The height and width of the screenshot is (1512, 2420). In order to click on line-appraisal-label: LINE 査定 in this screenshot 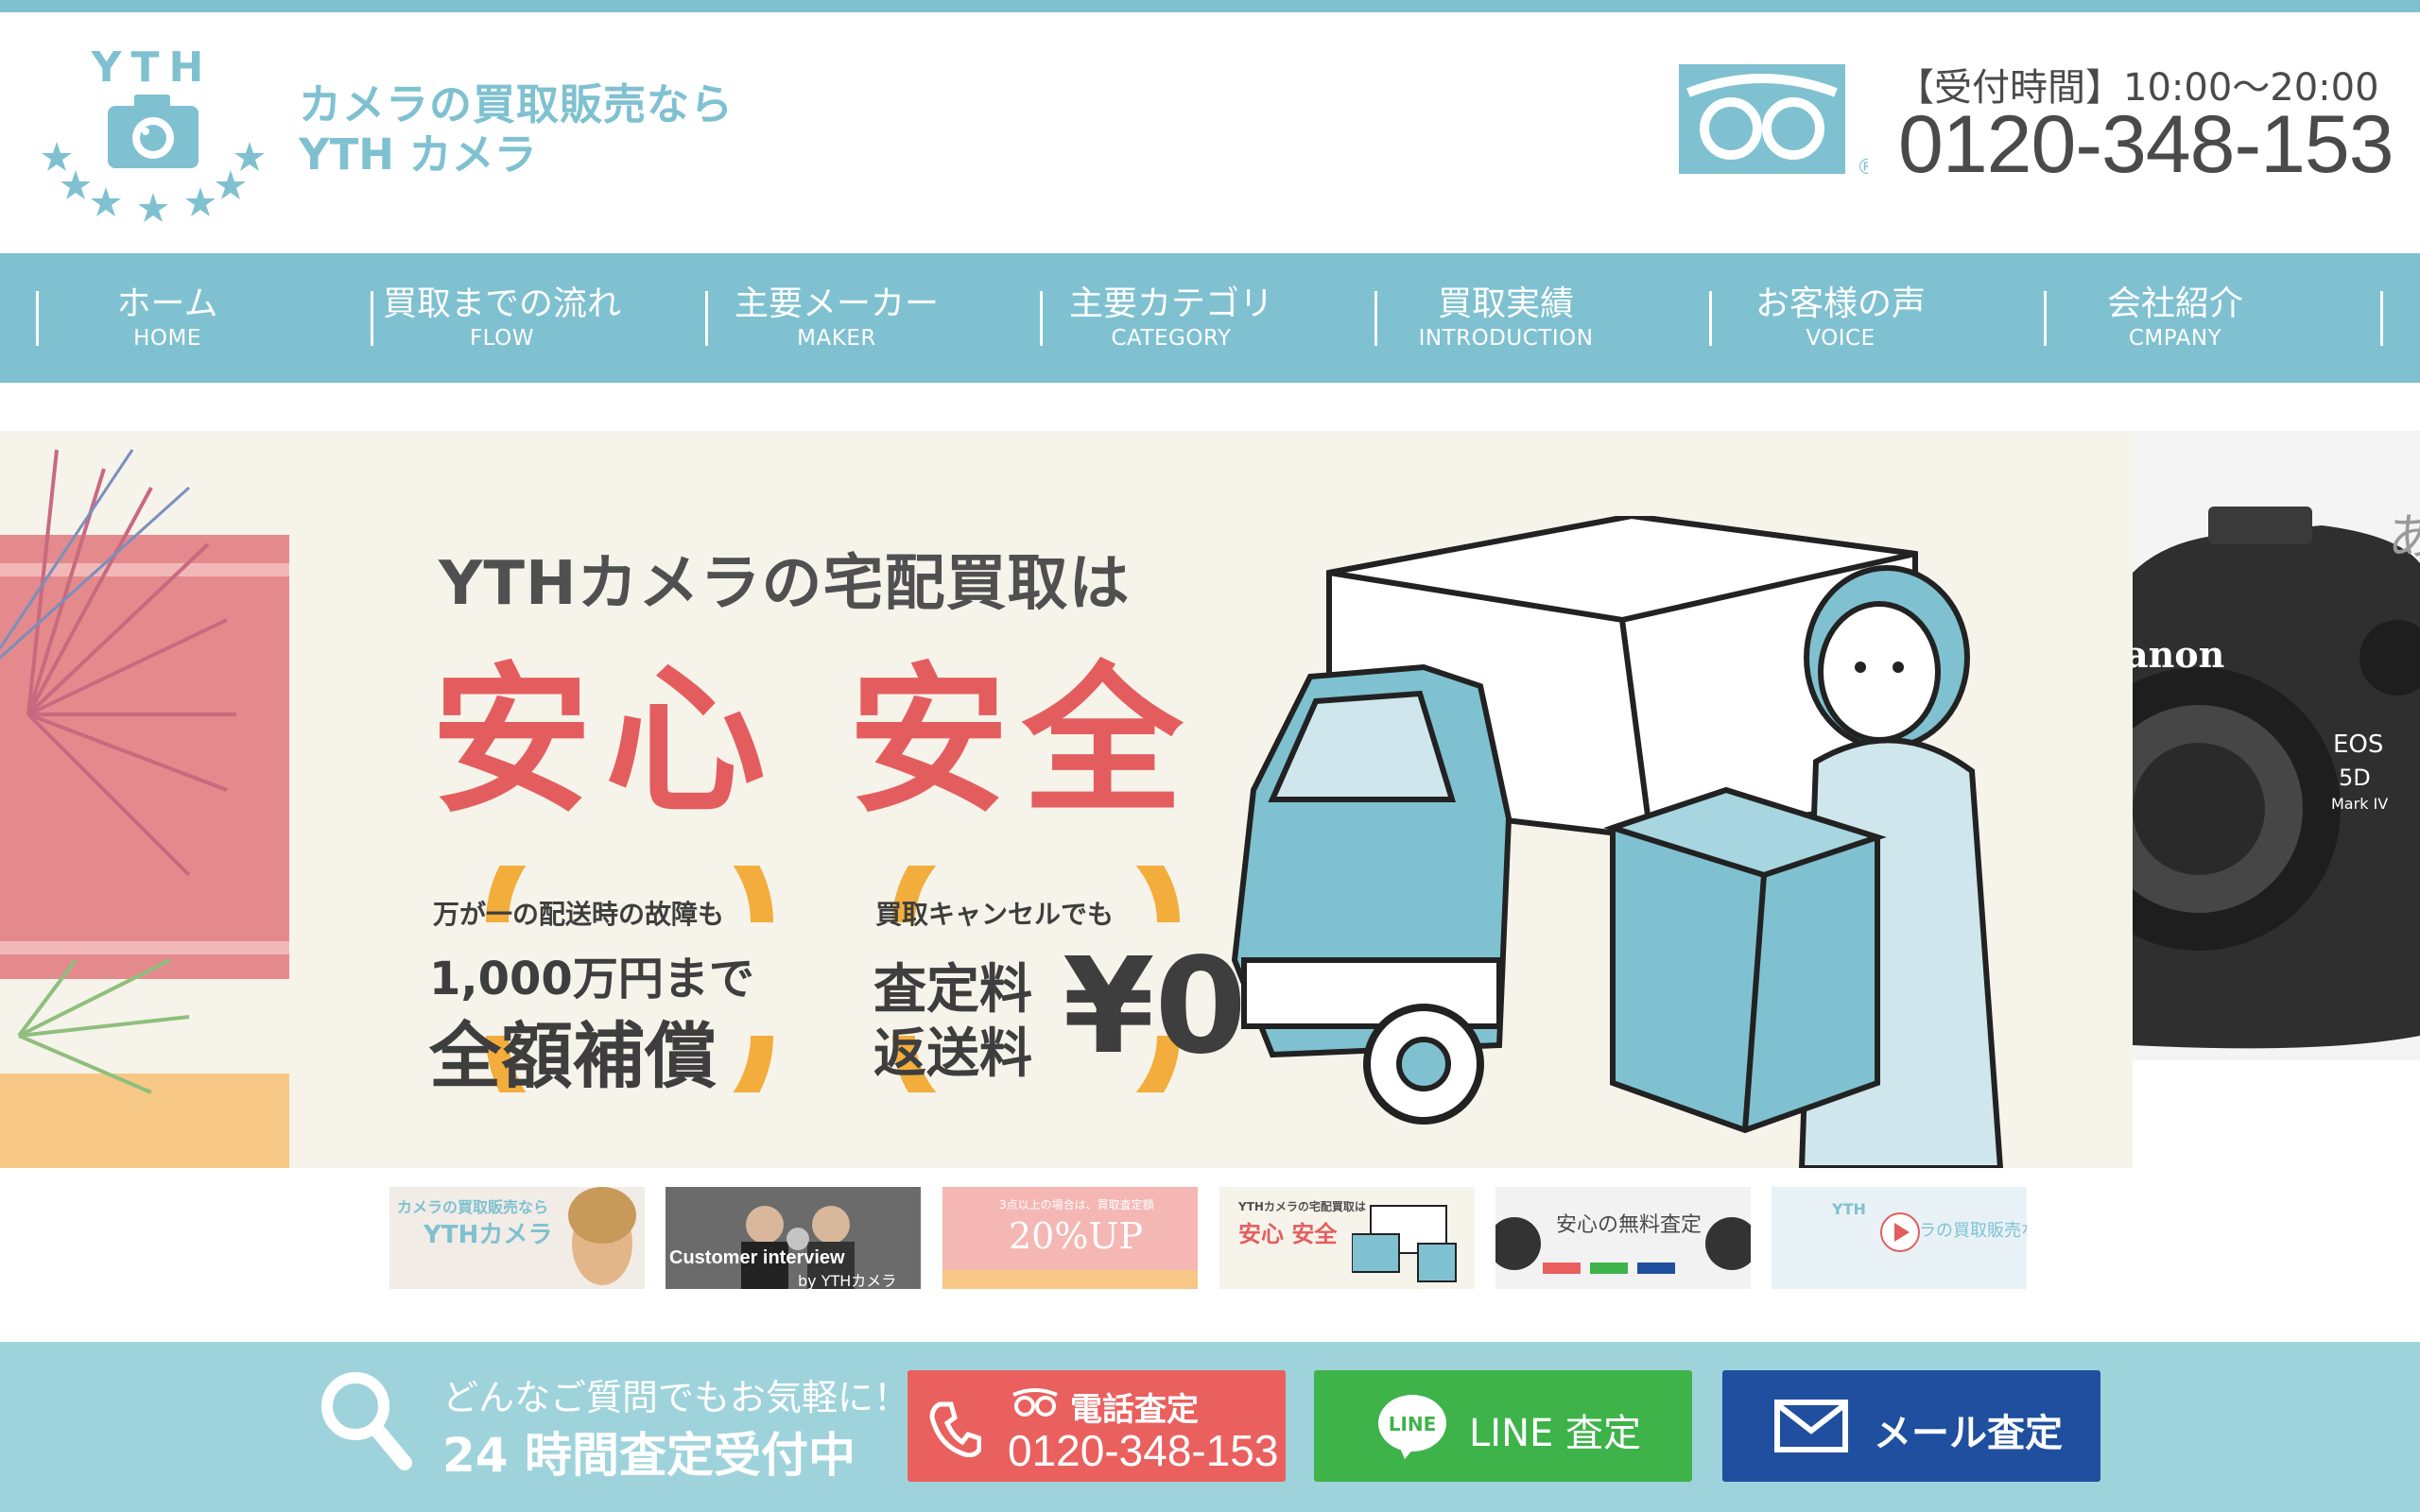, I will do `click(1555, 1433)`.